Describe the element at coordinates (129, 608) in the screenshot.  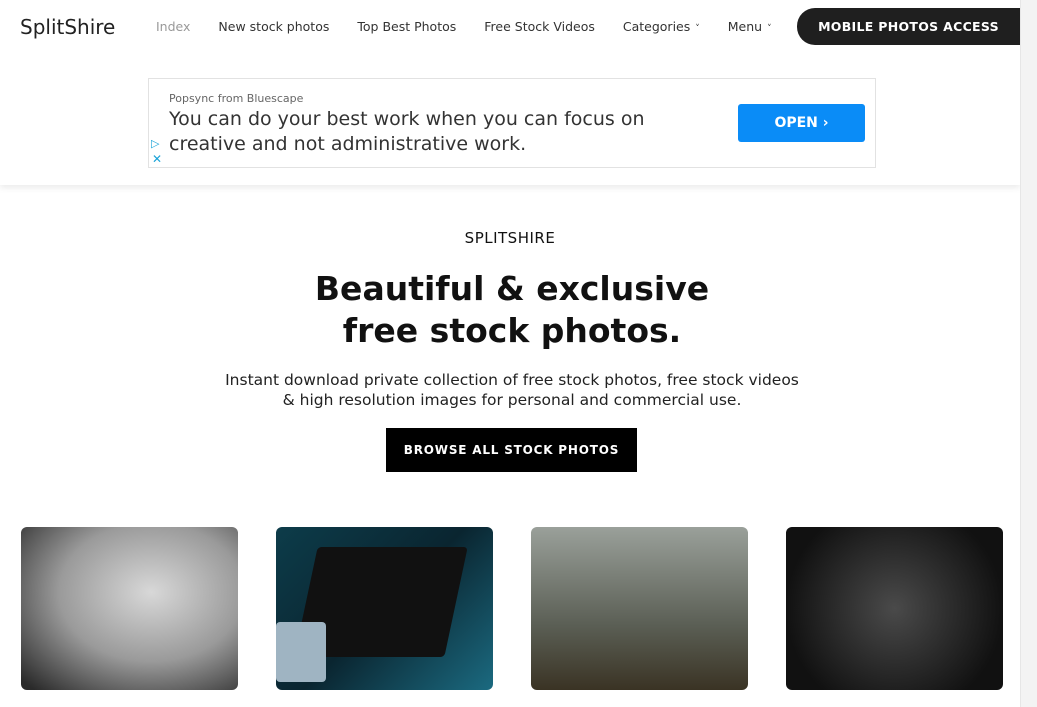
I see `photo-foggy-street` at that location.